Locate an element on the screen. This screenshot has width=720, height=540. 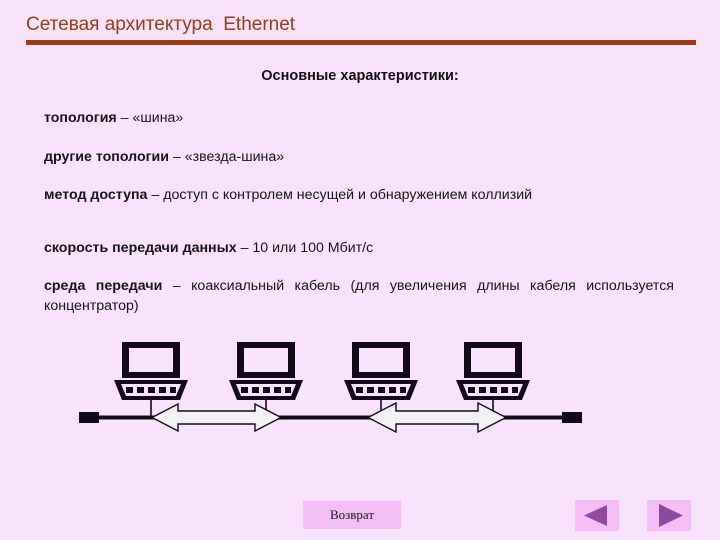
term-description: «шина» is located at coordinates (158, 118).